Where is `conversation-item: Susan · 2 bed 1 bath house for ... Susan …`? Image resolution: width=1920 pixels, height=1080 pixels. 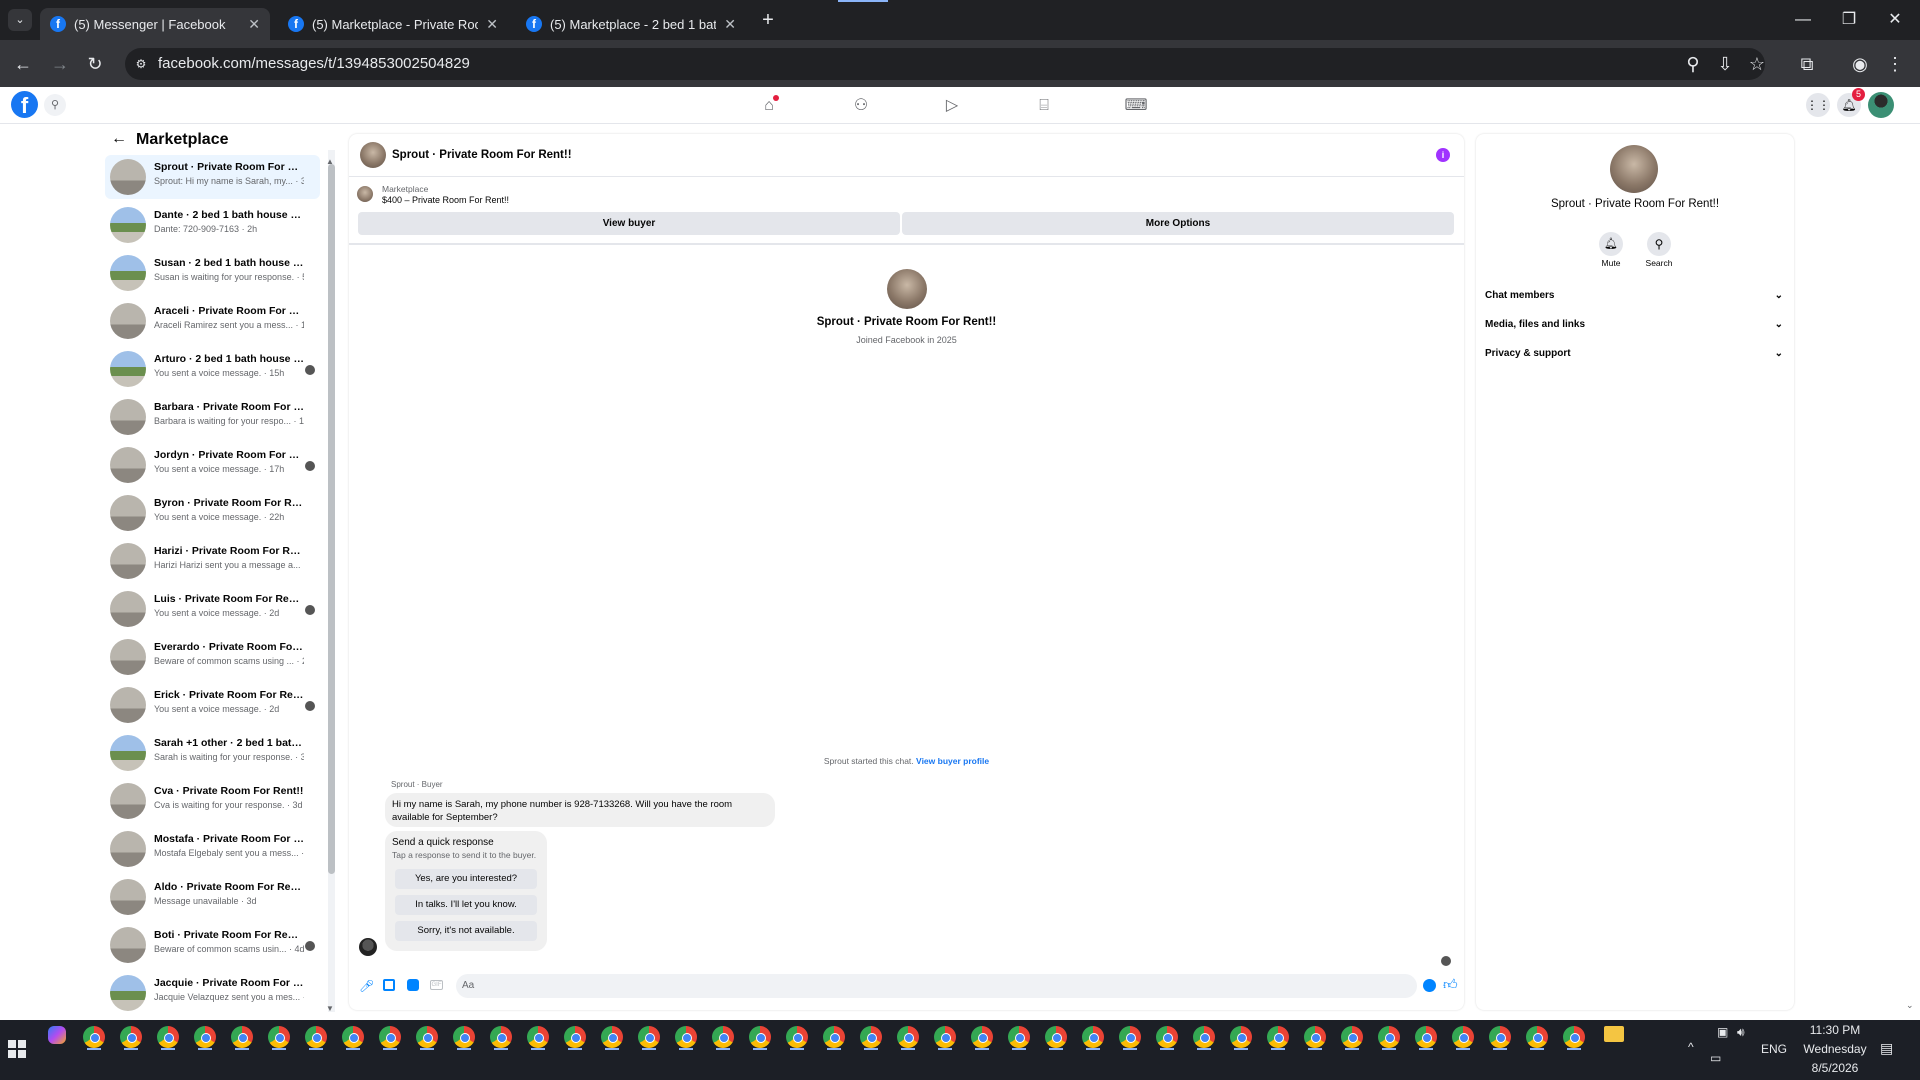 conversation-item: Susan · 2 bed 1 bath house for ... Susan … is located at coordinates (212, 273).